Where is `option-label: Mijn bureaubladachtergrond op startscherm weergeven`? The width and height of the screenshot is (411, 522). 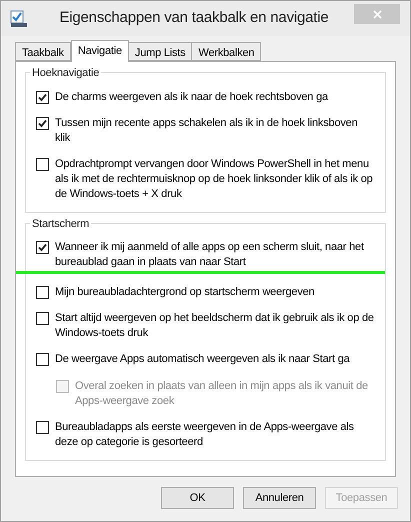
option-label: Mijn bureaubladachtergrond op startscherm weergeven is located at coordinates (184, 292).